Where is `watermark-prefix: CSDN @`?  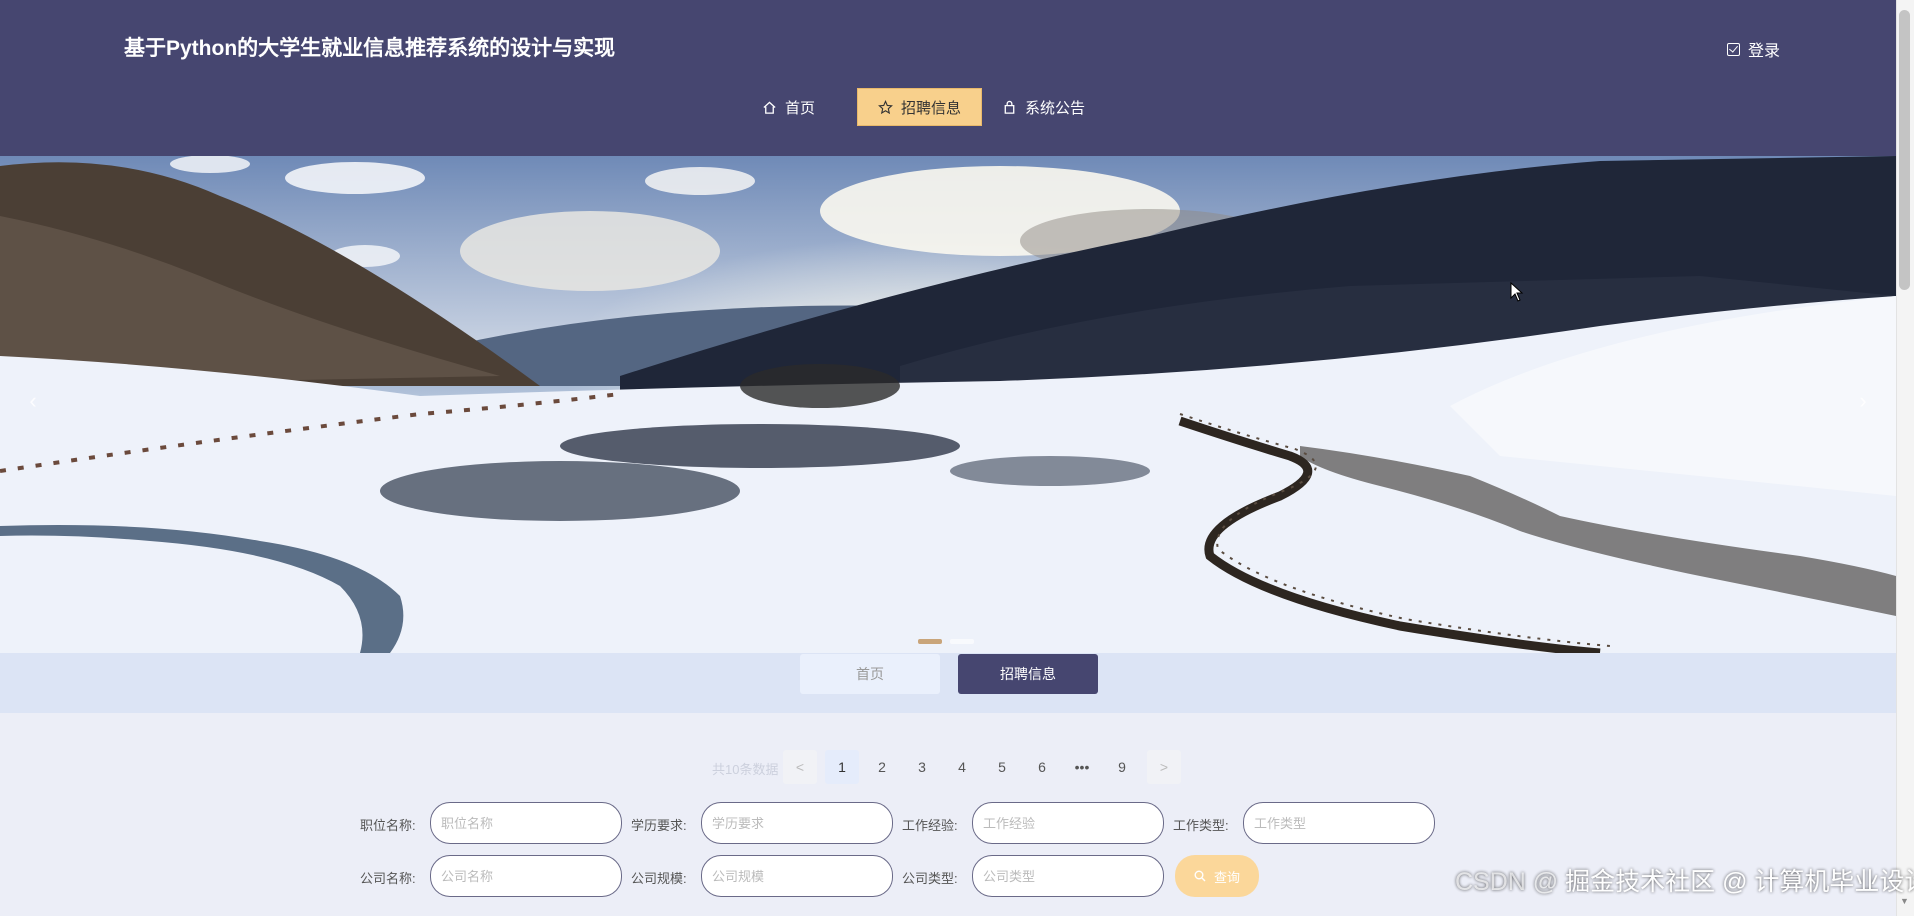
watermark-prefix: CSDN @ is located at coordinates (1507, 882).